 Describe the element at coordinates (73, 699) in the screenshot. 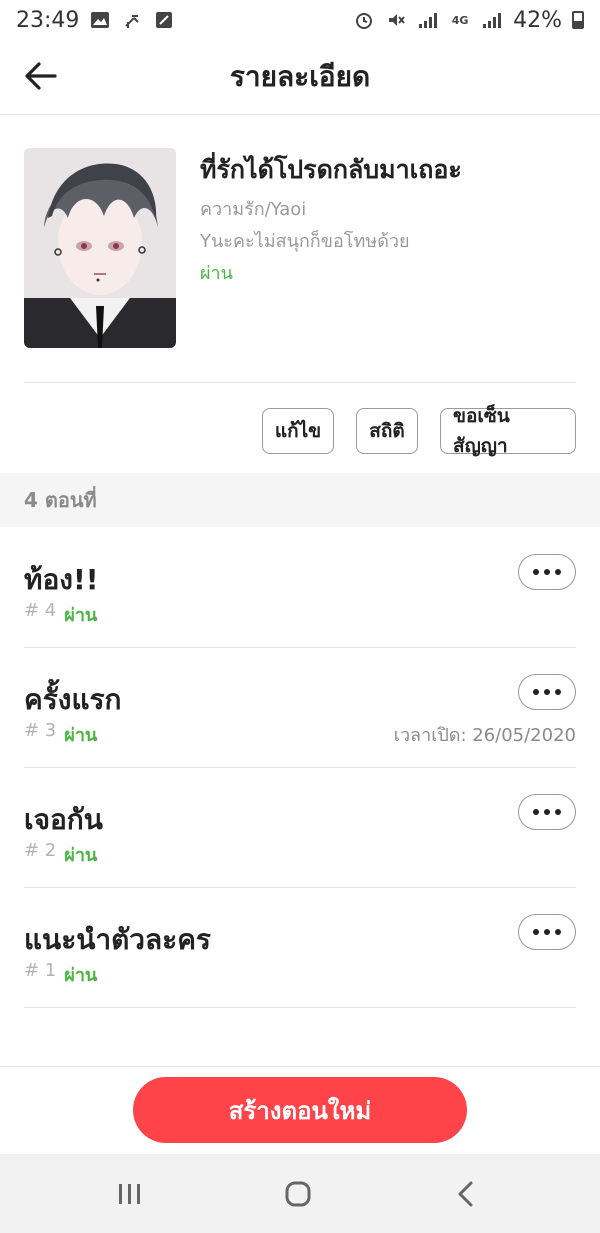

I see `episode-title: ครั้งแรก` at that location.